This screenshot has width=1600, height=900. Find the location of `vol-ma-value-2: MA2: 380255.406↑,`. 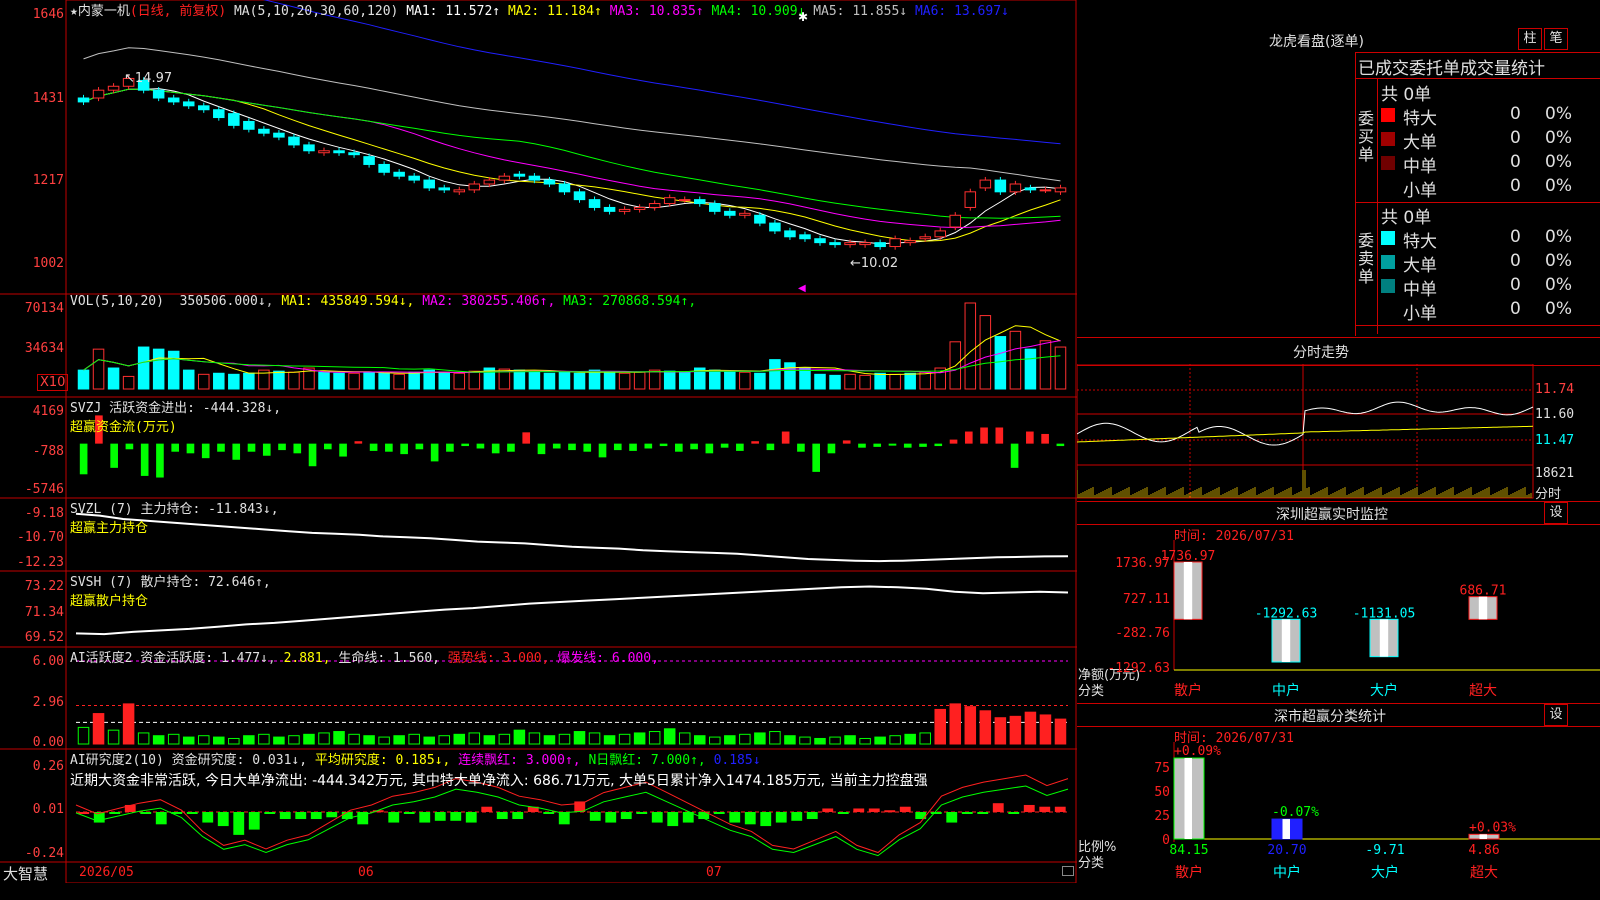

vol-ma-value-2: MA2: 380255.406↑, is located at coordinates (493, 301).